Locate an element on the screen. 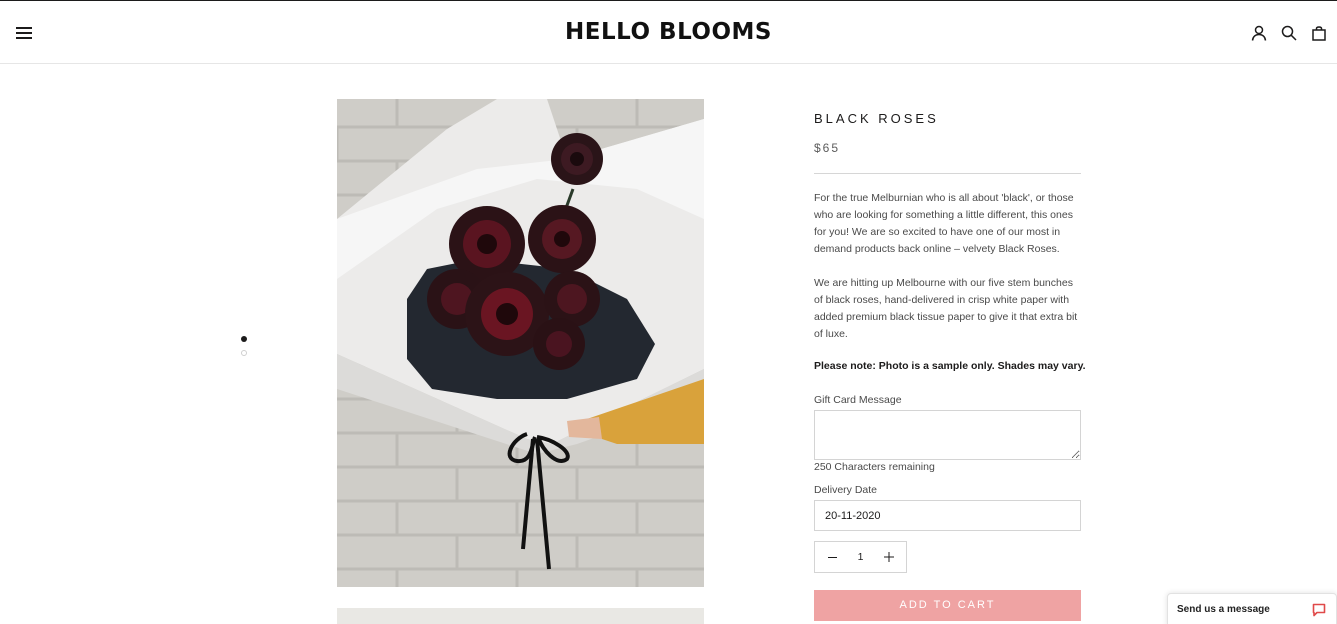 The height and width of the screenshot is (624, 1337). delivery-date-label: Delivery Date is located at coordinates (846, 490).